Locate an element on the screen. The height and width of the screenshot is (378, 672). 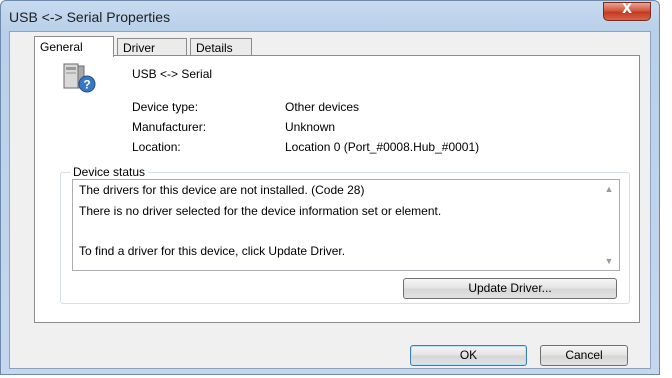
tab-general-label: General is located at coordinates (61, 47).